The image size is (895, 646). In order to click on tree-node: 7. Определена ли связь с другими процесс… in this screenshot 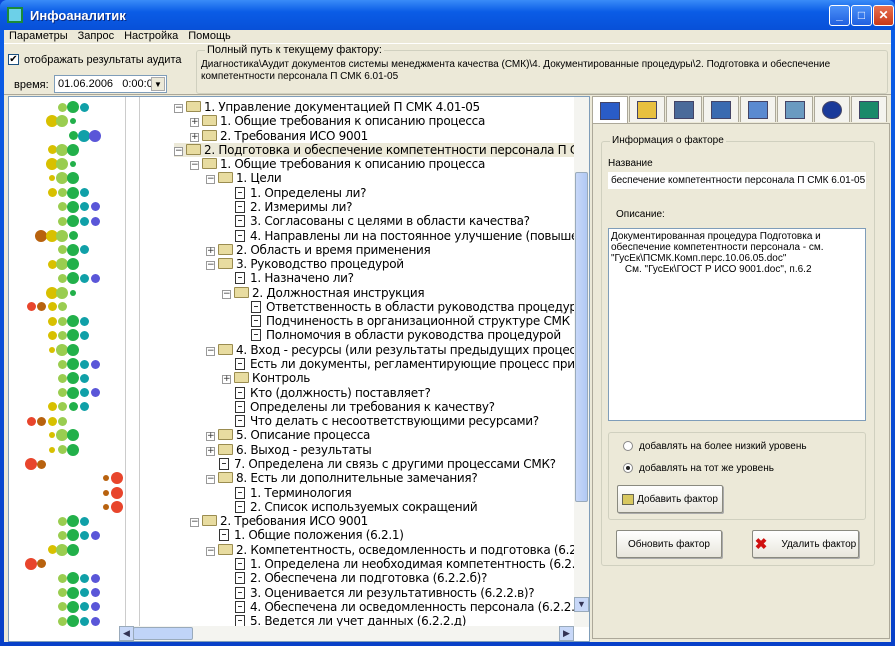, I will do `click(387, 464)`.